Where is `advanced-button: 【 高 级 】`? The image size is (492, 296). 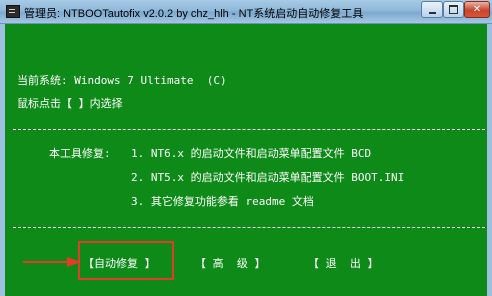 advanced-button: 【 高 级 】 is located at coordinates (230, 263).